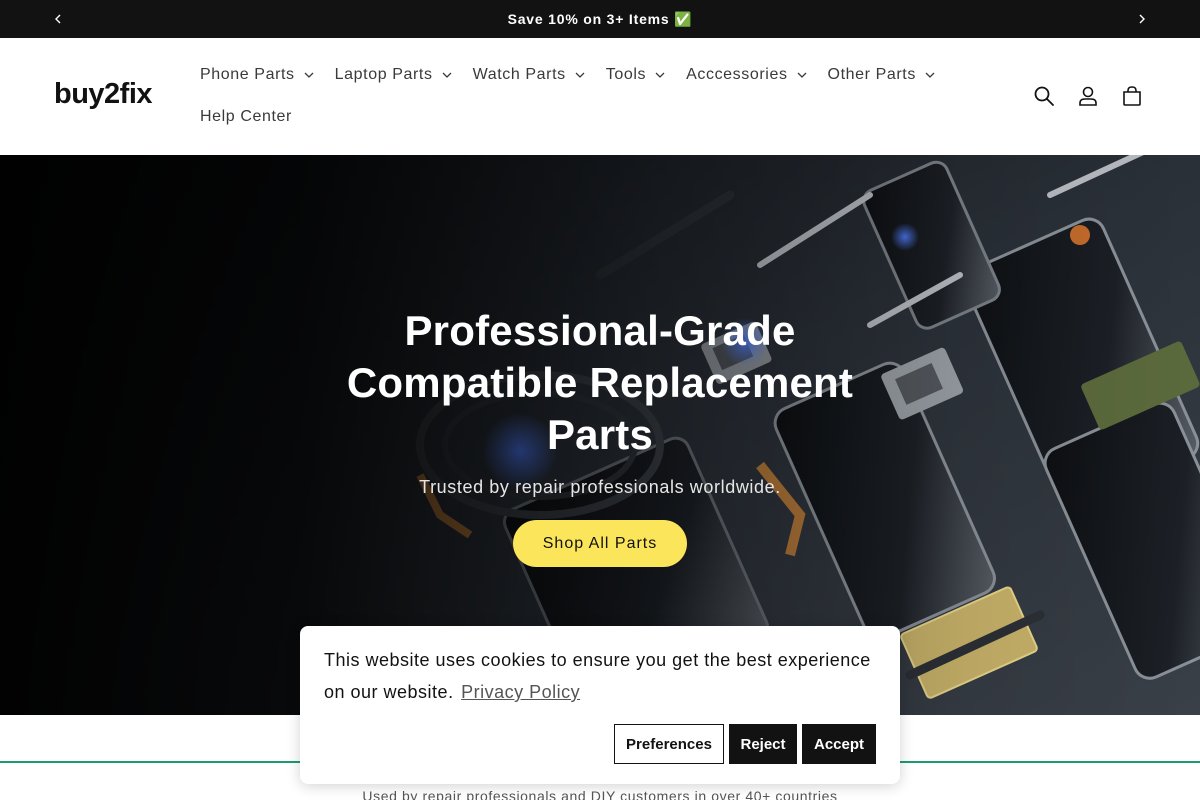 Image resolution: width=1200 pixels, height=800 pixels. What do you see at coordinates (763, 744) in the screenshot?
I see `cookie-reject-button: Reject` at bounding box center [763, 744].